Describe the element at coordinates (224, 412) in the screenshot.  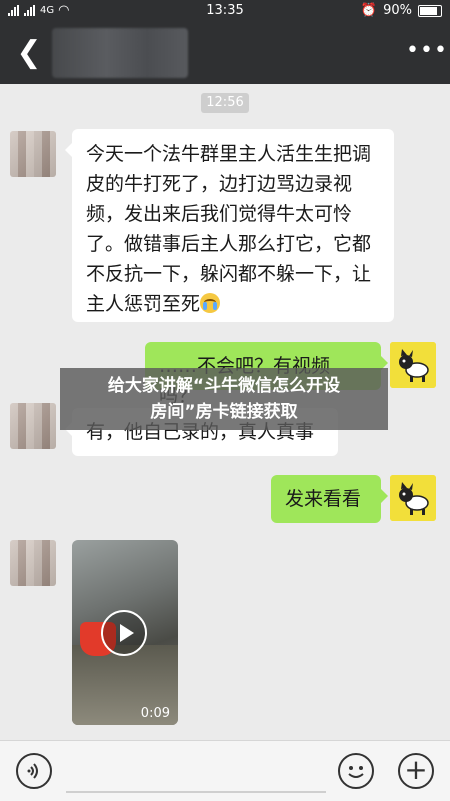
I see `overlay-line: 房间”房卡链接获取` at that location.